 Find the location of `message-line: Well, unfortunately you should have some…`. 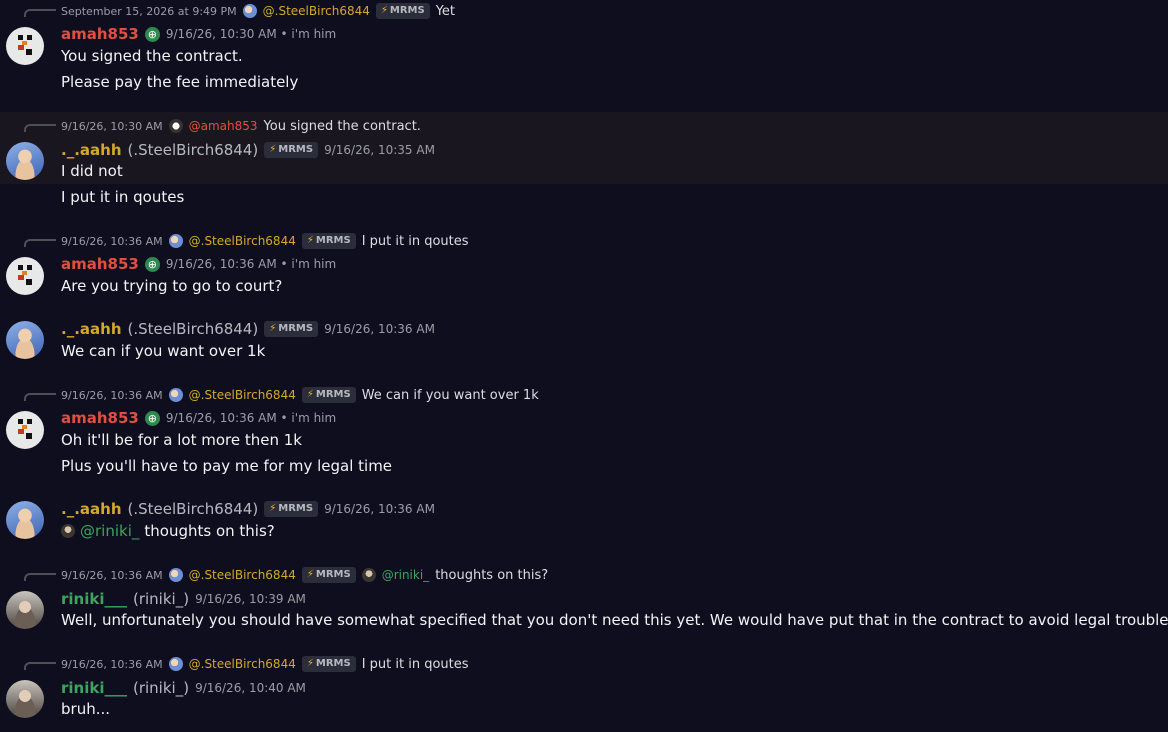

message-line: Well, unfortunately you should have some… is located at coordinates (614, 620).